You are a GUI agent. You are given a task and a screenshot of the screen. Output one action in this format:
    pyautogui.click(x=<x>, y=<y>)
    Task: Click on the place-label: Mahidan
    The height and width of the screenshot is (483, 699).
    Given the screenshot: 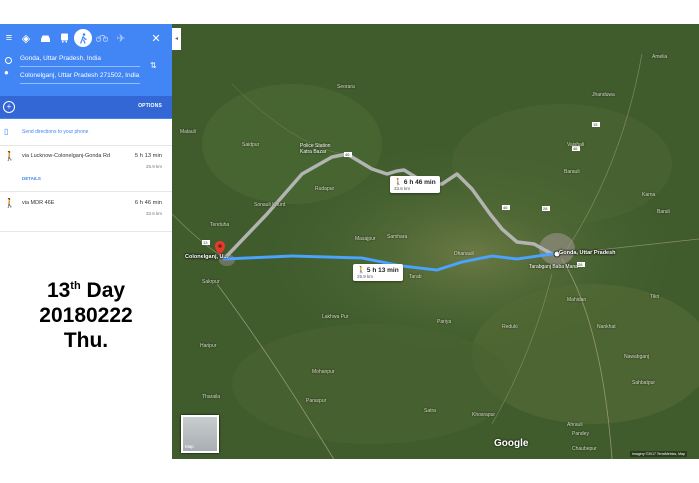 What is the action you would take?
    pyautogui.click(x=577, y=300)
    